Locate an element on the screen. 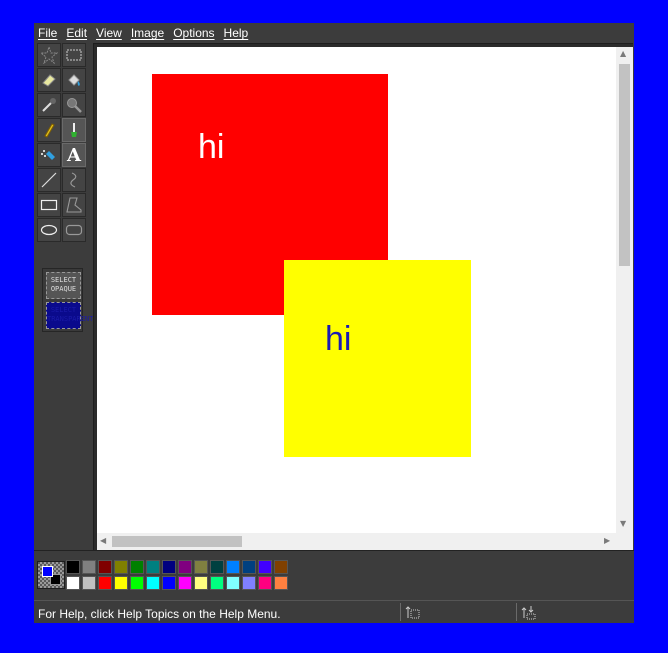 This screenshot has width=668, height=653. polygon-icon is located at coordinates (74, 205).